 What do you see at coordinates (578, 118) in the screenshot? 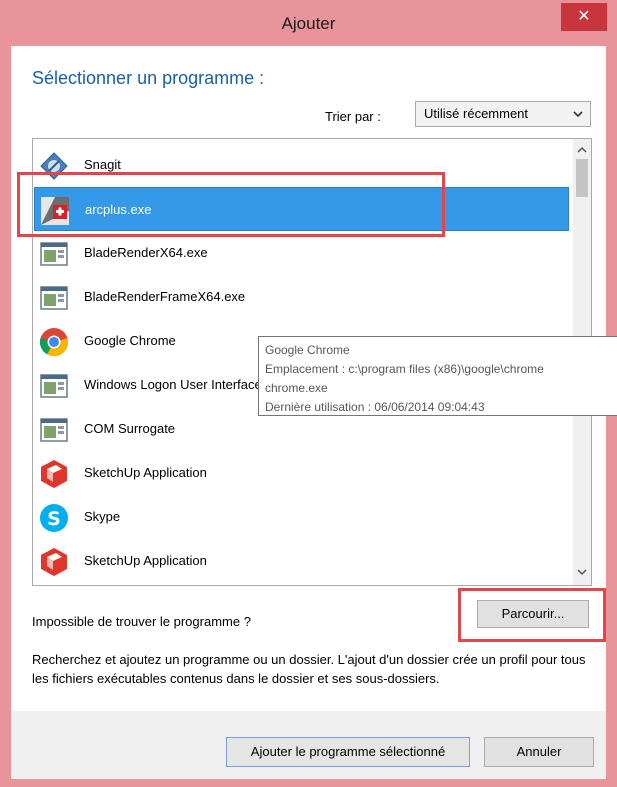
I see `chevron-down-icon` at bounding box center [578, 118].